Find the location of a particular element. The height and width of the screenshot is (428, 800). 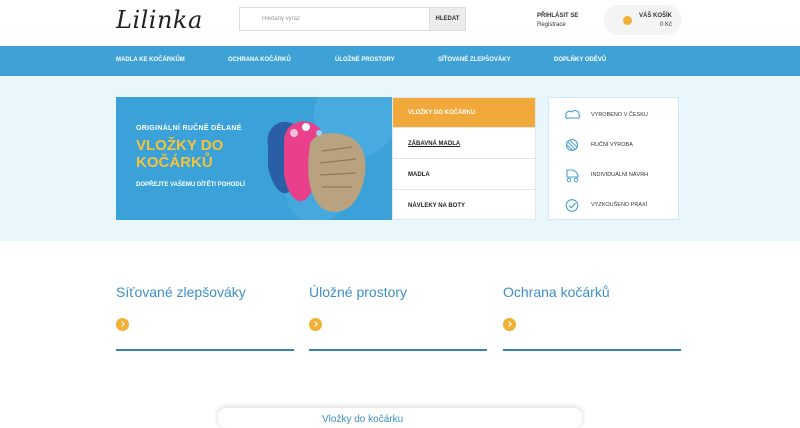

cart-icon is located at coordinates (627, 20).